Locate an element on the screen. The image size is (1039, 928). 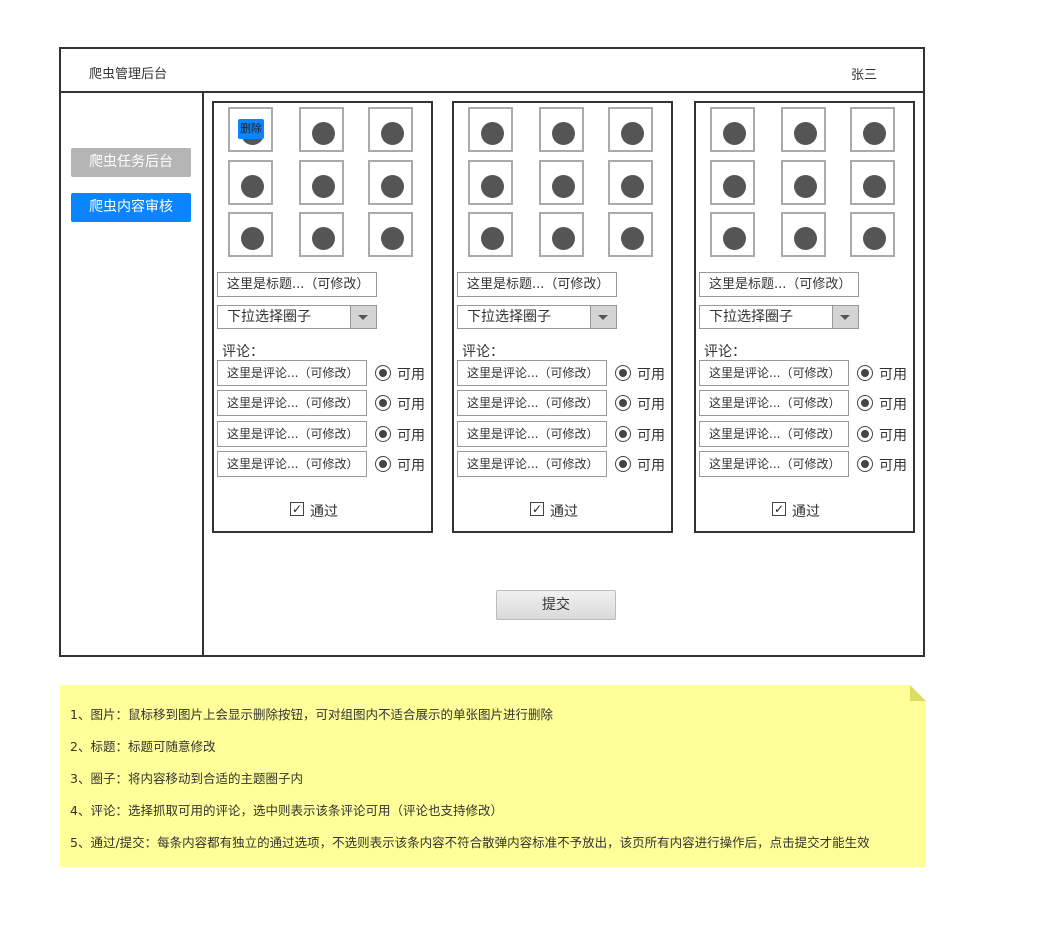
delete-image-button: 删除 is located at coordinates (251, 129).